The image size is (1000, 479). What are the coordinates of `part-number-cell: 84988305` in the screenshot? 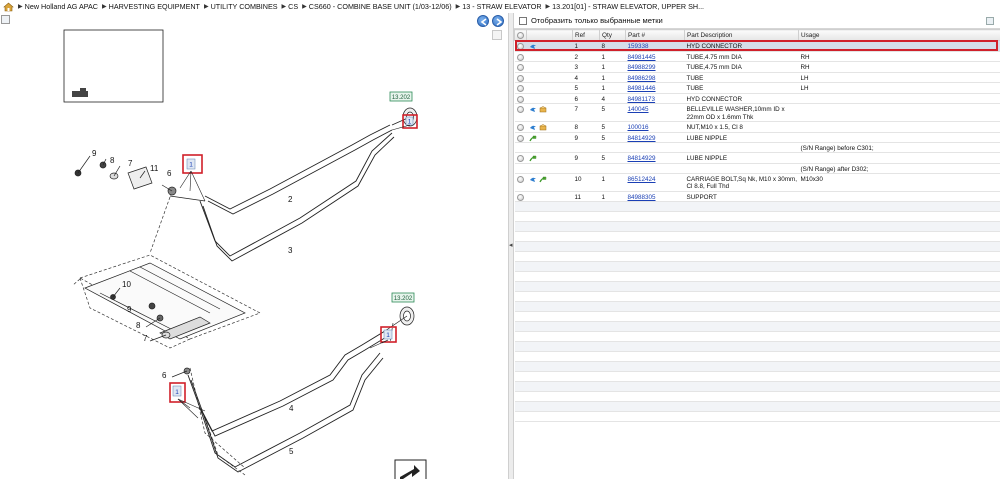 It's located at (655, 196).